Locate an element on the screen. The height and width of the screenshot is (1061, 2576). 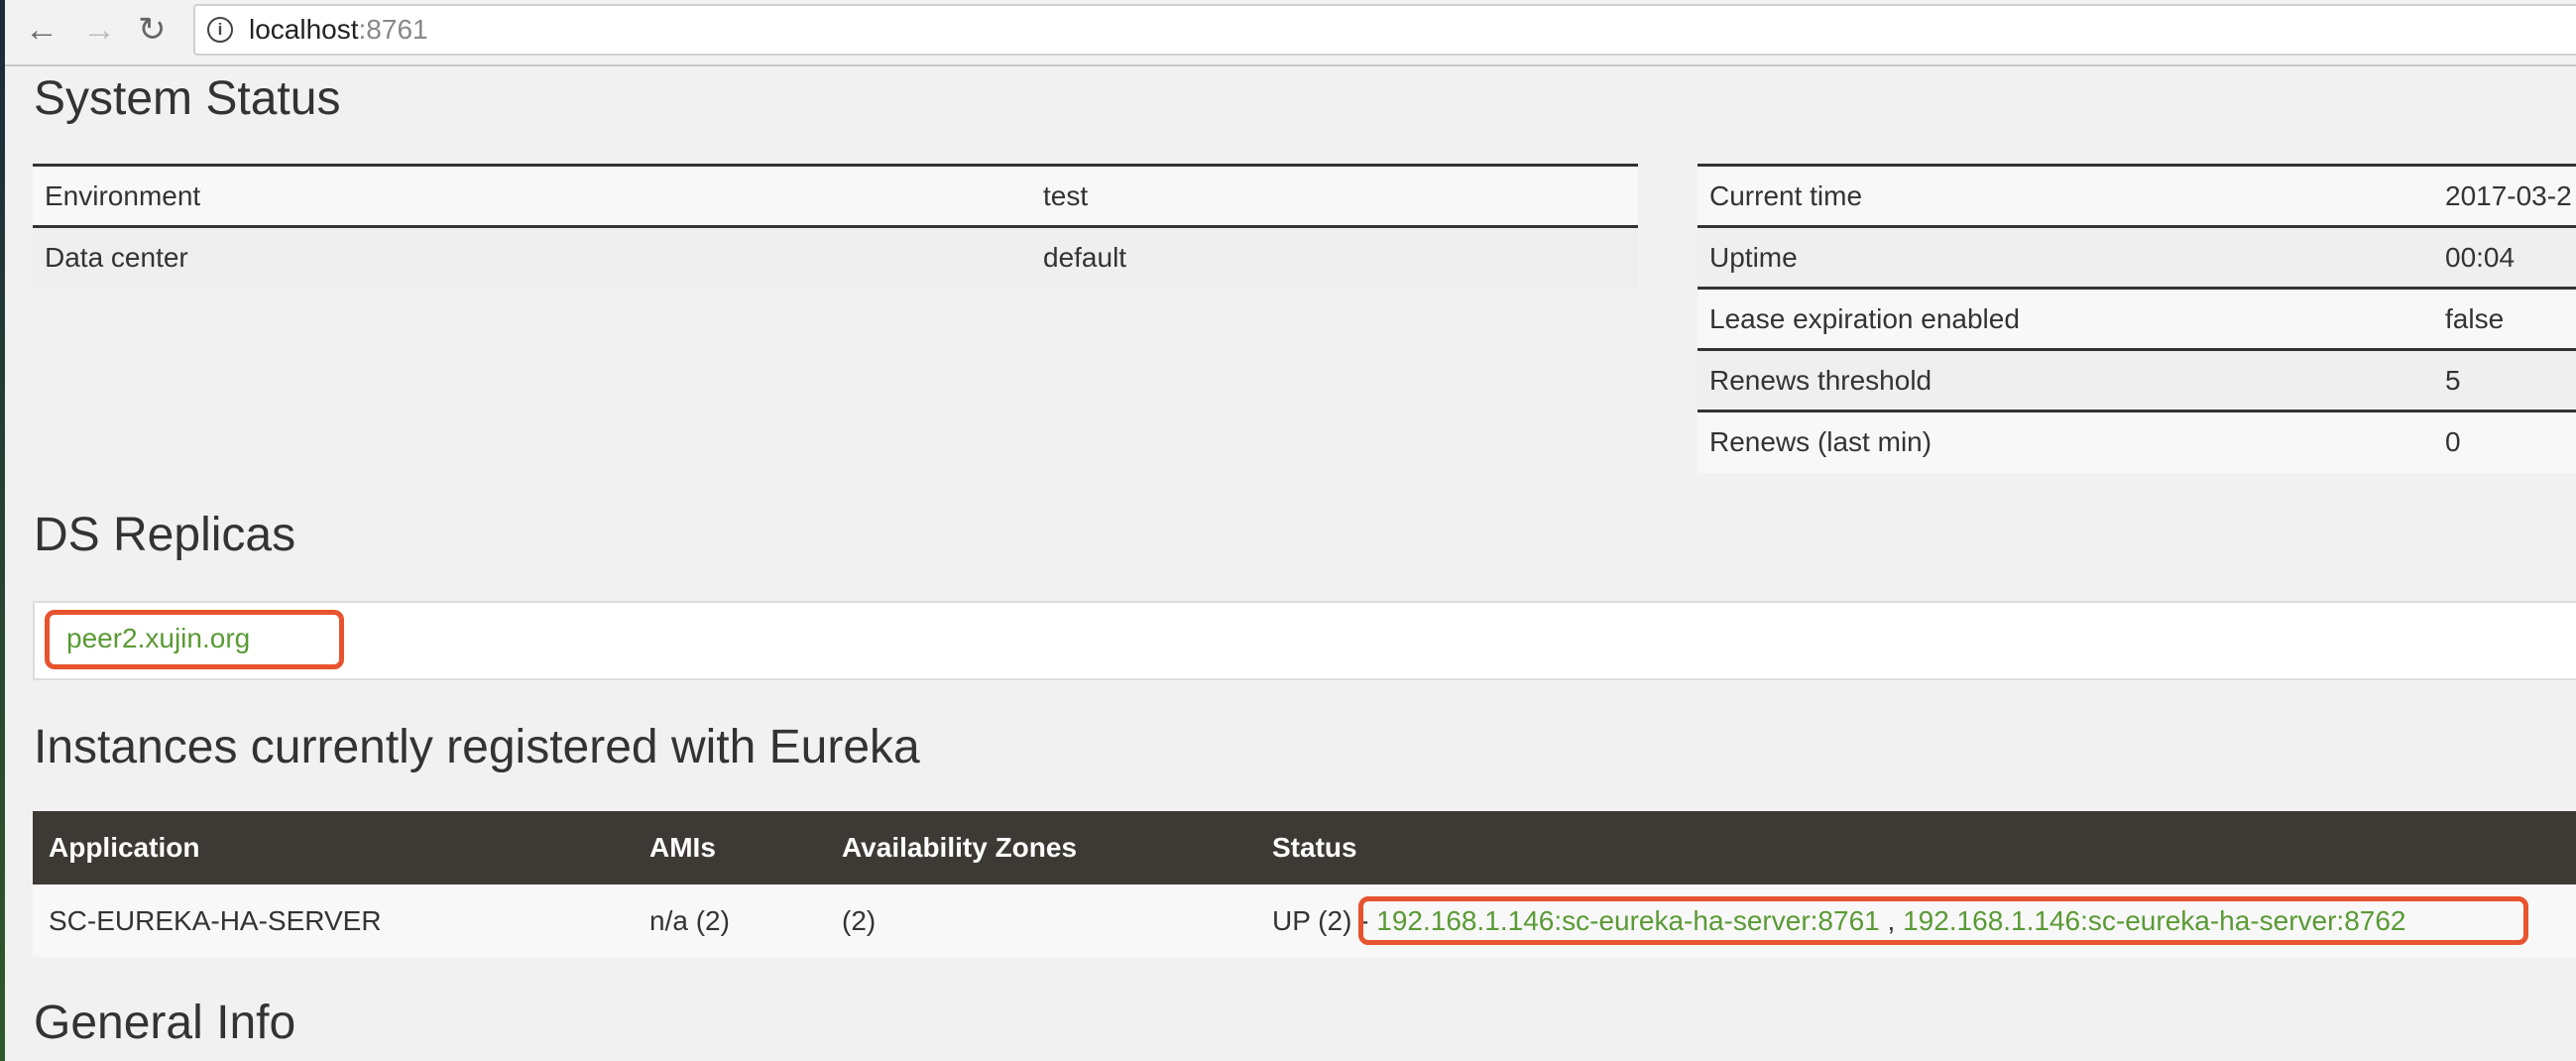
status-text: UP (2) is located at coordinates (1312, 920).